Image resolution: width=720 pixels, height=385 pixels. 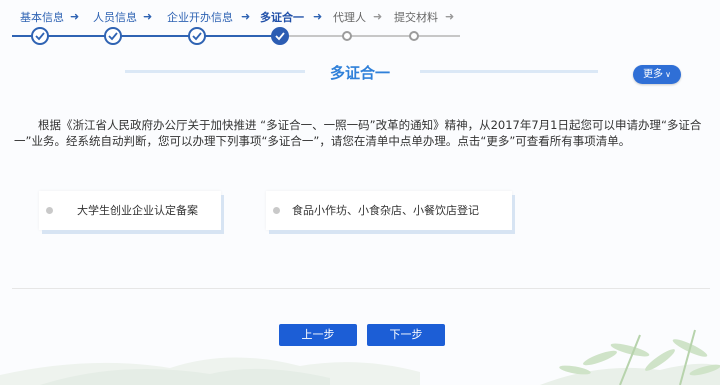 I want to click on item-card-college-startup: 大学生创业企业认定备案, so click(x=130, y=210).